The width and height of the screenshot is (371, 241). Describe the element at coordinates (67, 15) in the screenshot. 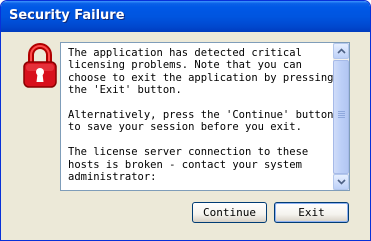

I see `window-title: Security Failure` at that location.